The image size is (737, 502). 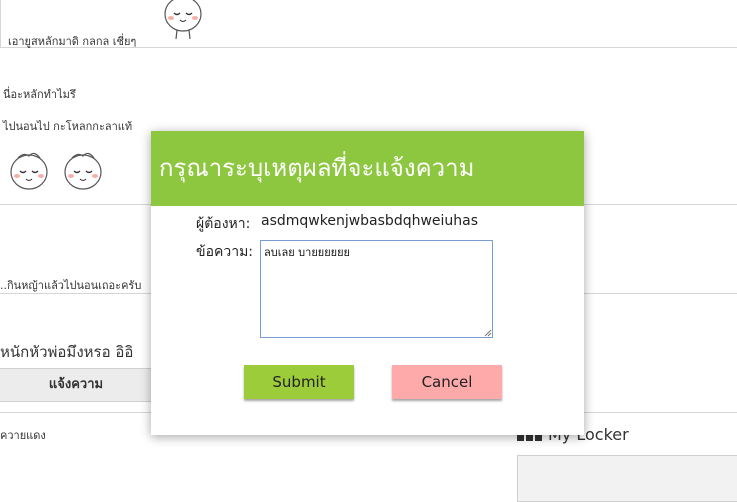 I want to click on table-cell: ควายแดง, so click(x=23, y=435).